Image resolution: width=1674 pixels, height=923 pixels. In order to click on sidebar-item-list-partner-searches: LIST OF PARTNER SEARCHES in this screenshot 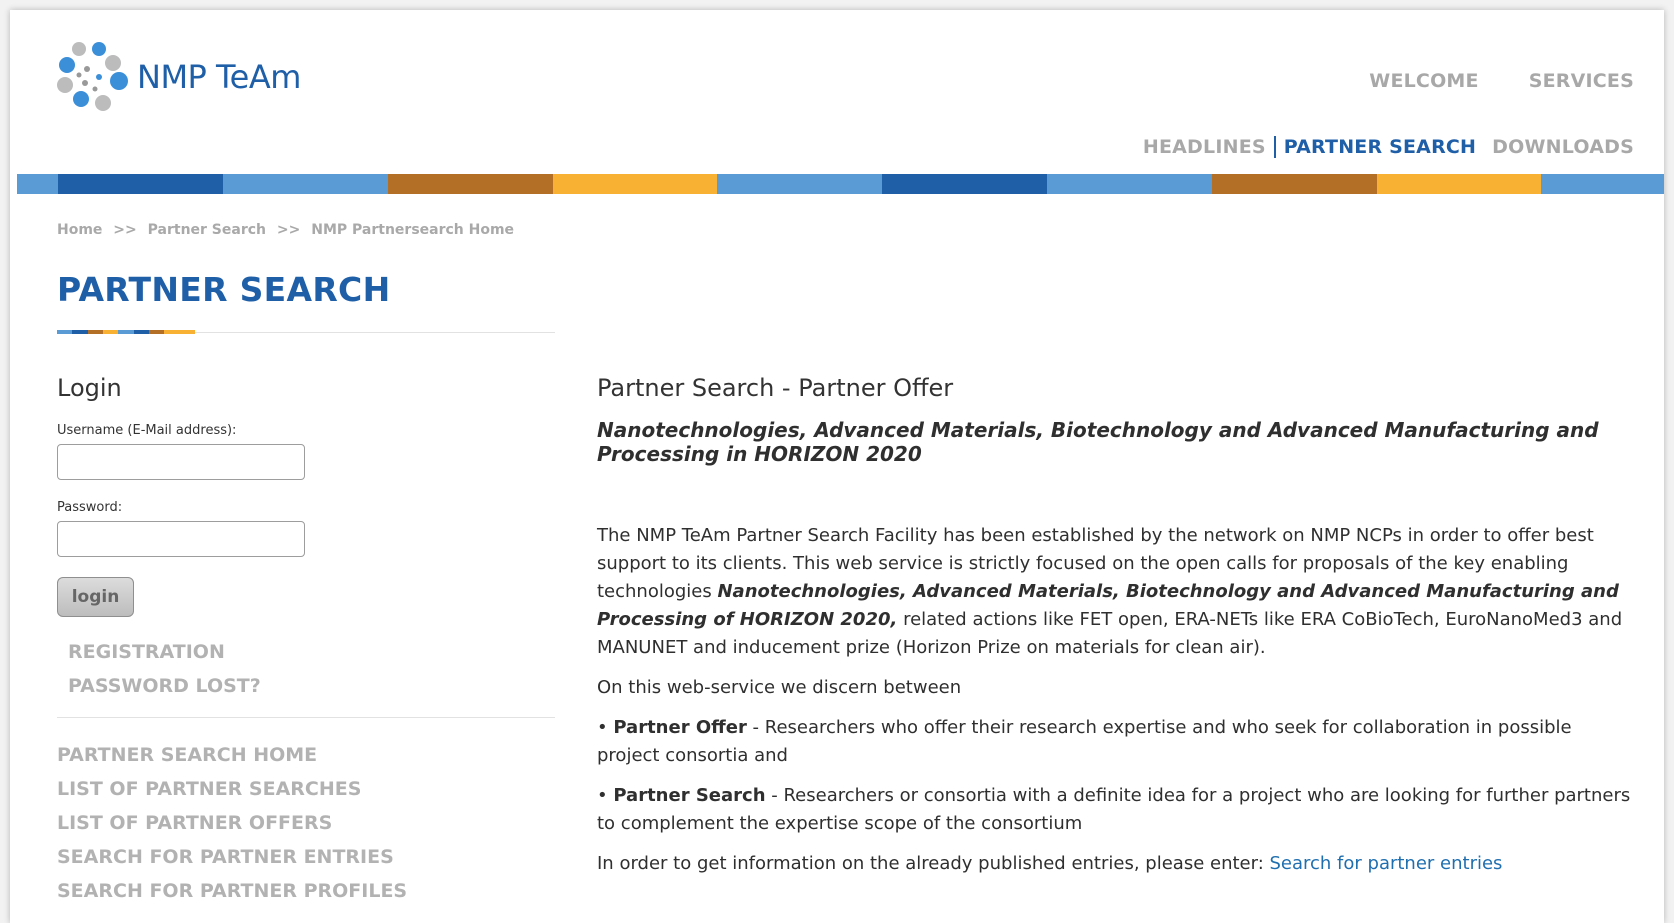, I will do `click(307, 789)`.